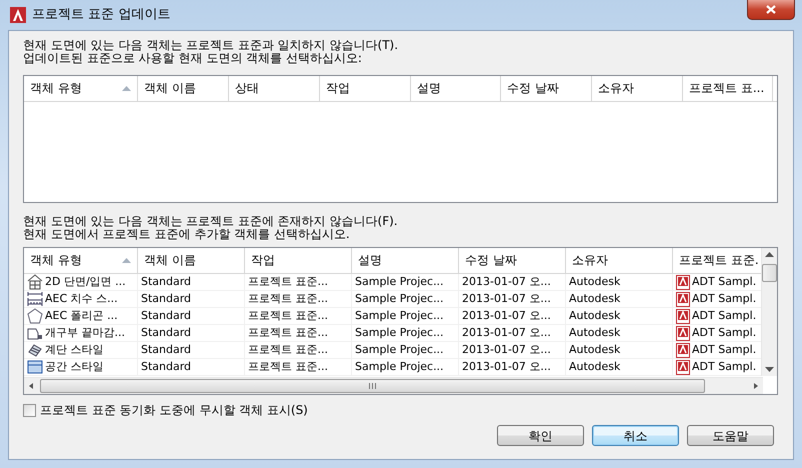  What do you see at coordinates (35, 367) in the screenshot?
I see `grid-icon` at bounding box center [35, 367].